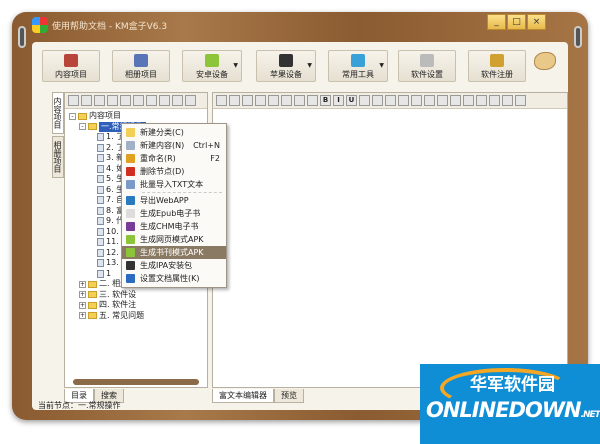 Image resolution: width=600 pixels, height=444 pixels. Describe the element at coordinates (289, 396) in the screenshot. I see `tab-preview: 预览` at that location.